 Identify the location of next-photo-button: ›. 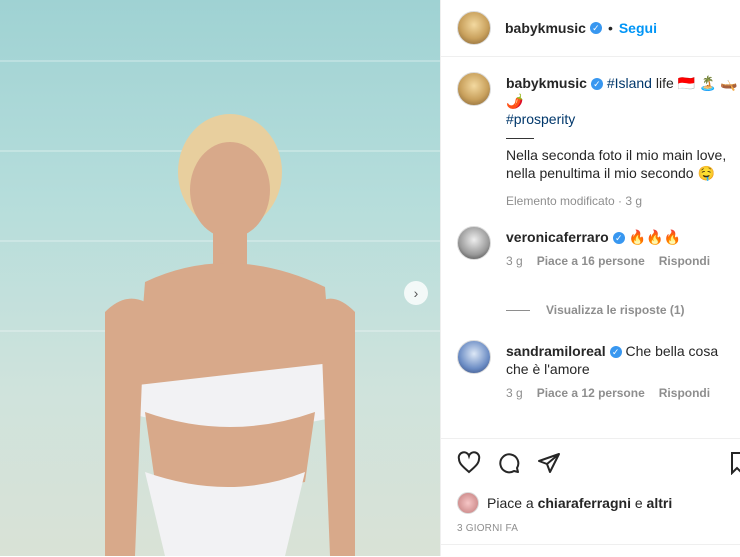
(416, 293).